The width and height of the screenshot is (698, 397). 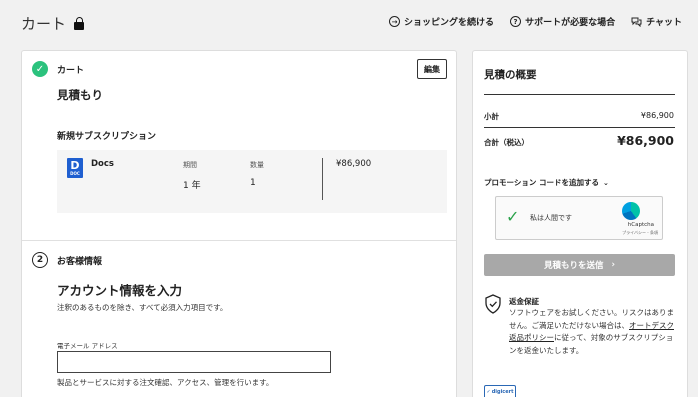 I want to click on continue-shopping-link: → ショッピングを続ける, so click(x=441, y=21).